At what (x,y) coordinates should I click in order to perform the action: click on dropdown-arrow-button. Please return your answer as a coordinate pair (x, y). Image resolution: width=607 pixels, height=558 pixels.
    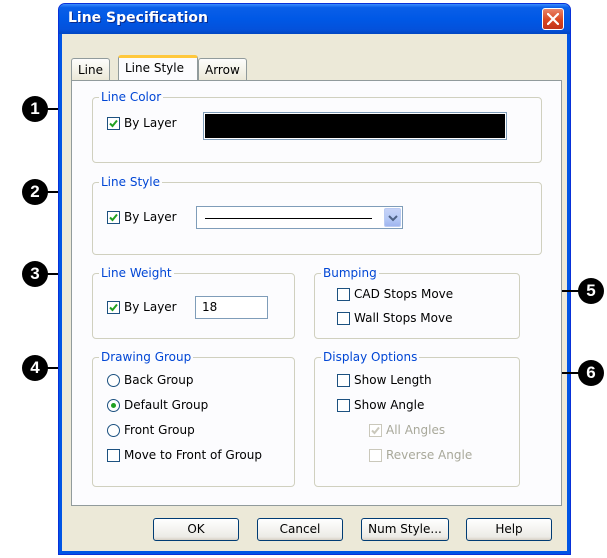
    Looking at the image, I should click on (392, 217).